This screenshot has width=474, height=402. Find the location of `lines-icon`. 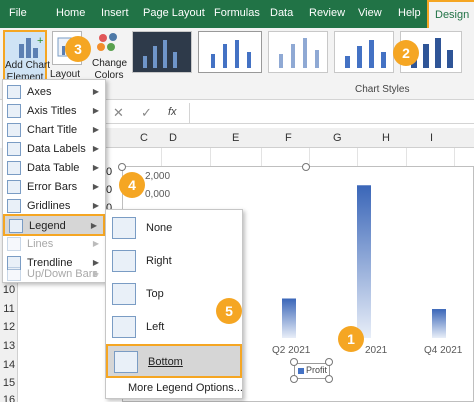

lines-icon is located at coordinates (14, 244).